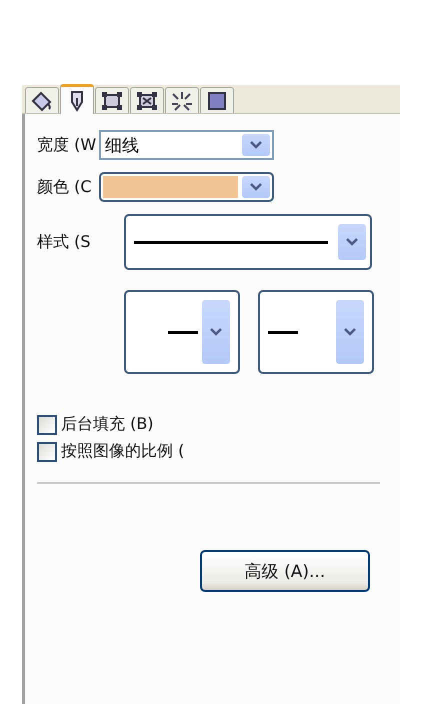 Image resolution: width=428 pixels, height=713 pixels. I want to click on width-dropdown: 细线, so click(186, 145).